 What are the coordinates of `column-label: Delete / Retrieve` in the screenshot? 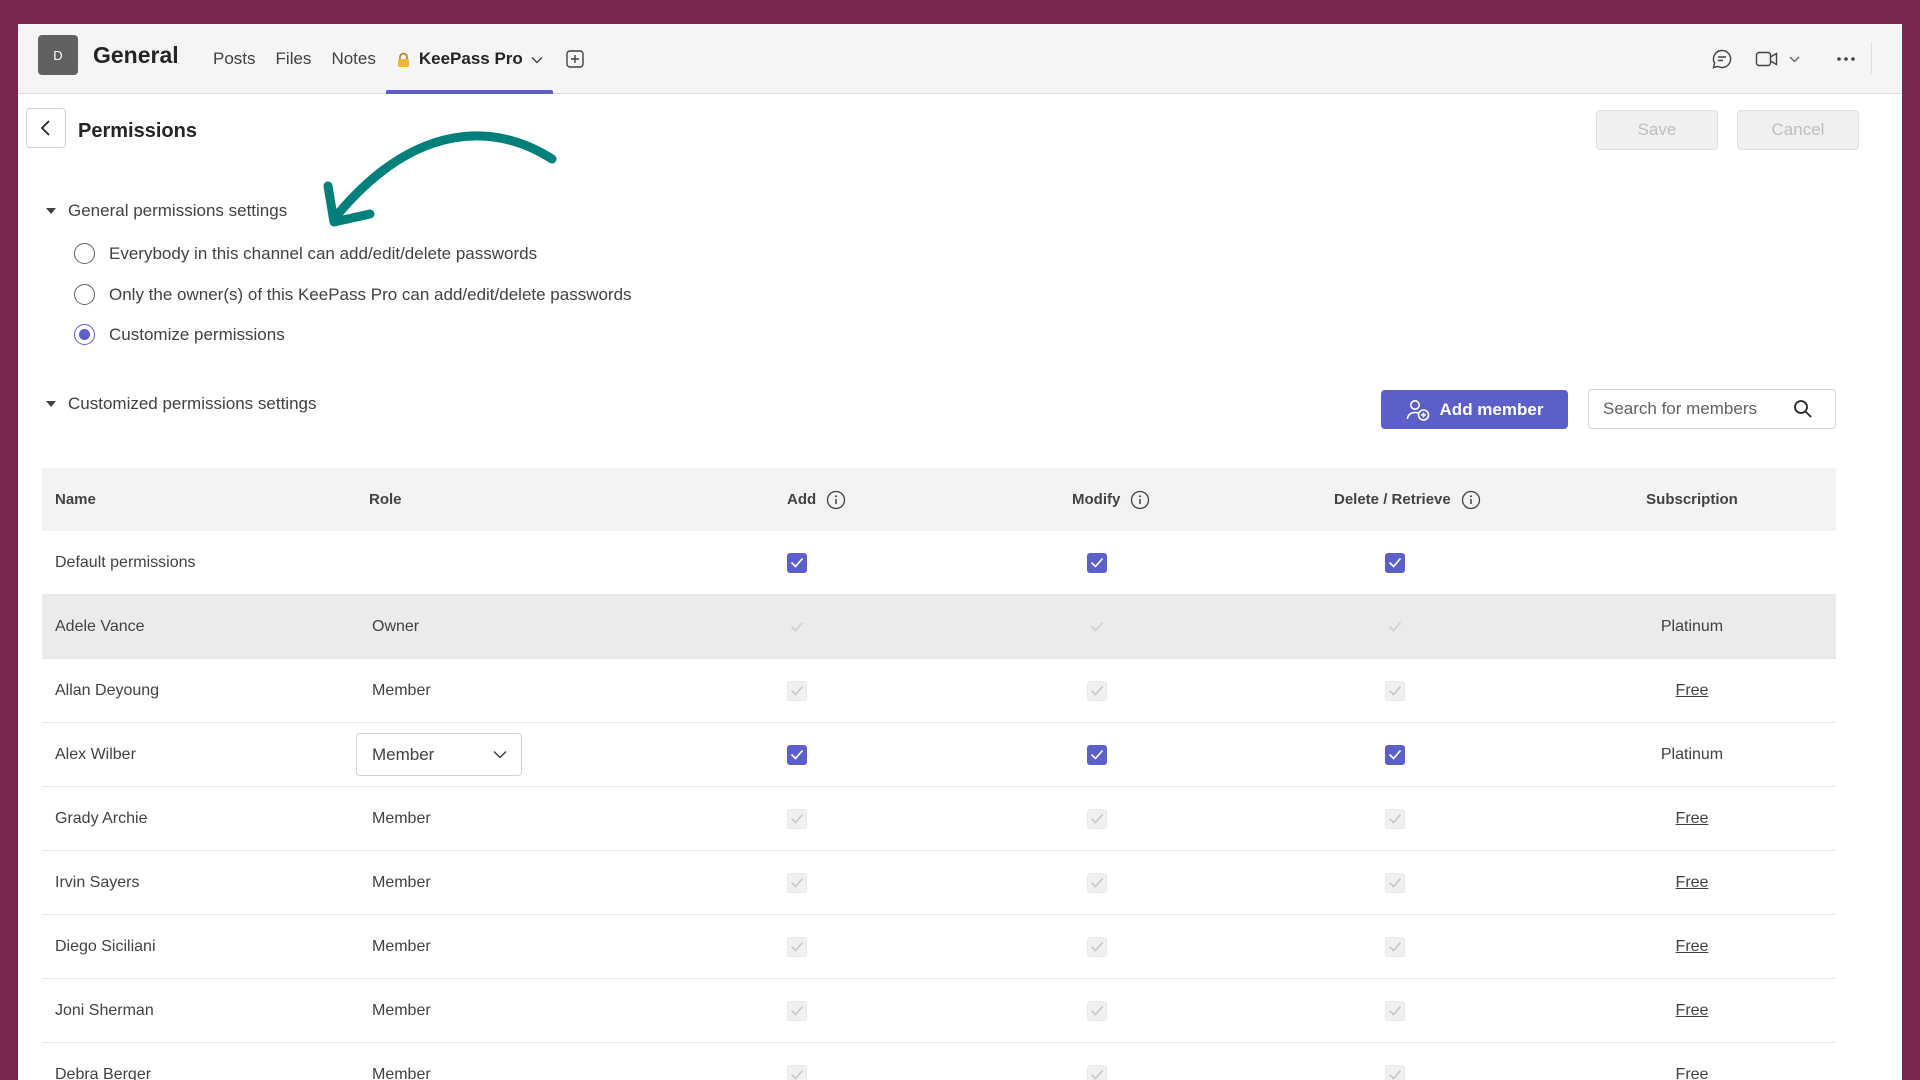 It's located at (1392, 499).